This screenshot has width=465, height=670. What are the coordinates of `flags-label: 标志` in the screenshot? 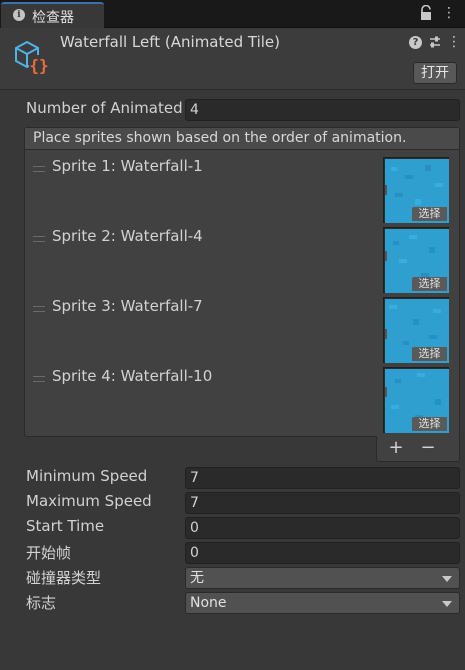 It's located at (41, 603).